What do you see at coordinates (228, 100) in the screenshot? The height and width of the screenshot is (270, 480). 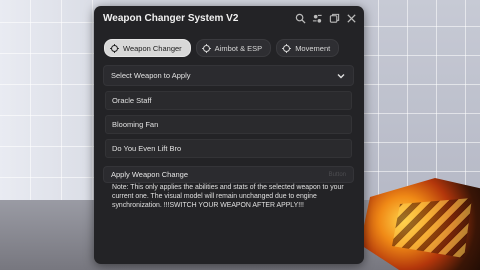 I see `weapon-option-oracle-staff: Oracle Staff` at bounding box center [228, 100].